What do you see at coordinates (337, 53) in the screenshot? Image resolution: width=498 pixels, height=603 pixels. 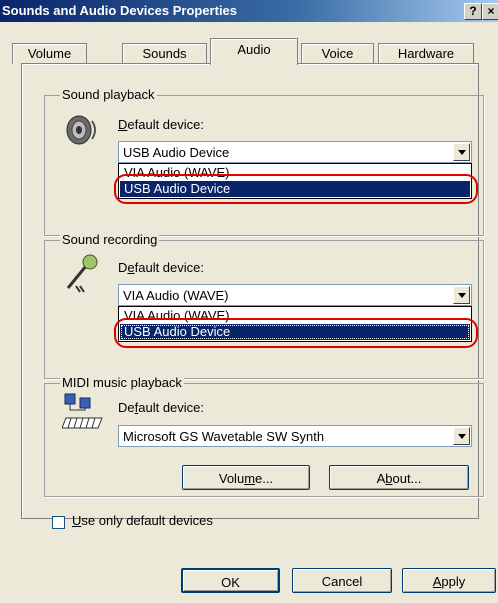 I see `tab-voice: Voice` at bounding box center [337, 53].